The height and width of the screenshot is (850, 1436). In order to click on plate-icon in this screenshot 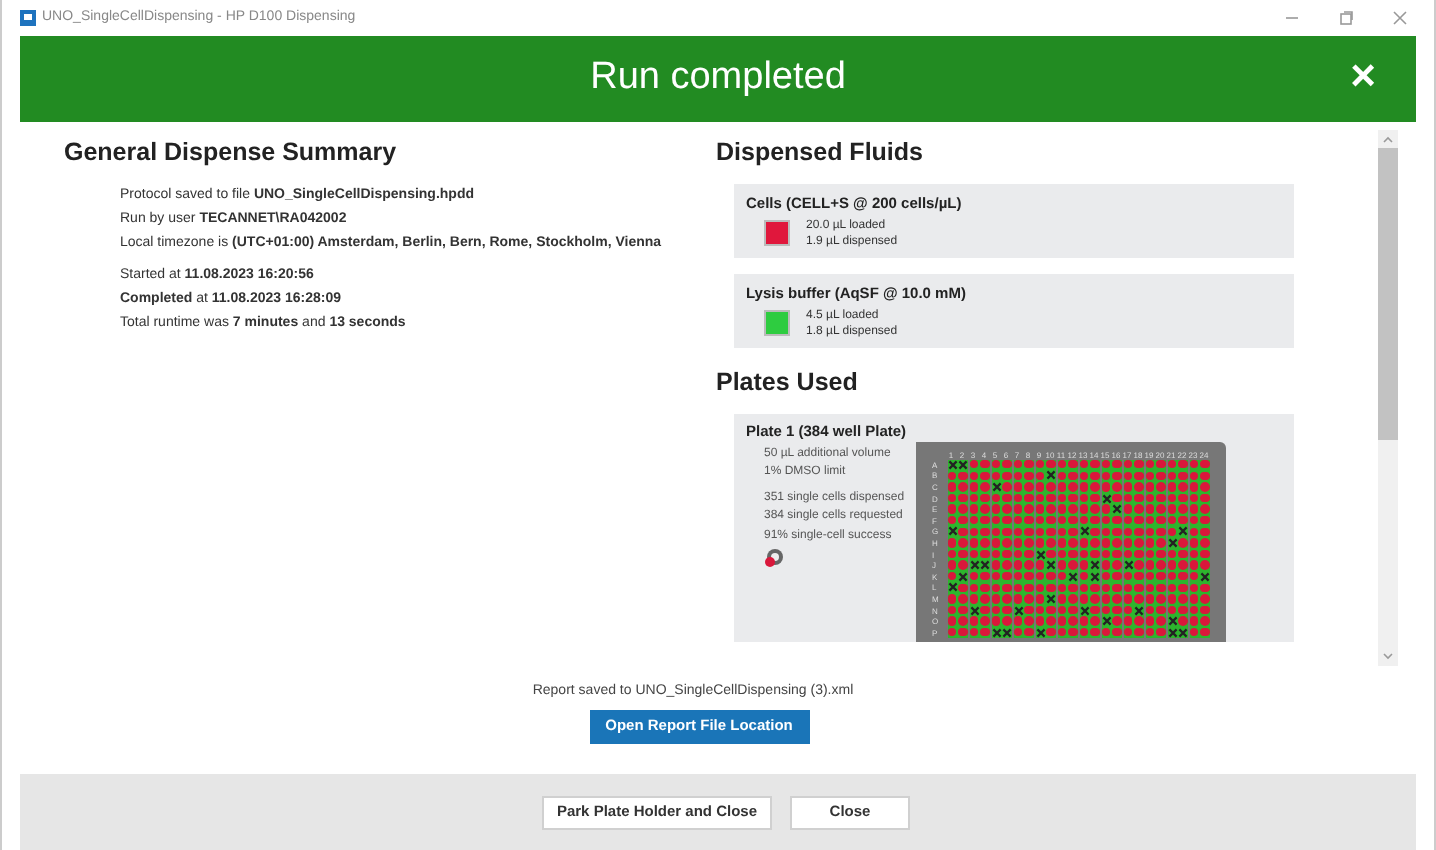, I will do `click(774, 558)`.